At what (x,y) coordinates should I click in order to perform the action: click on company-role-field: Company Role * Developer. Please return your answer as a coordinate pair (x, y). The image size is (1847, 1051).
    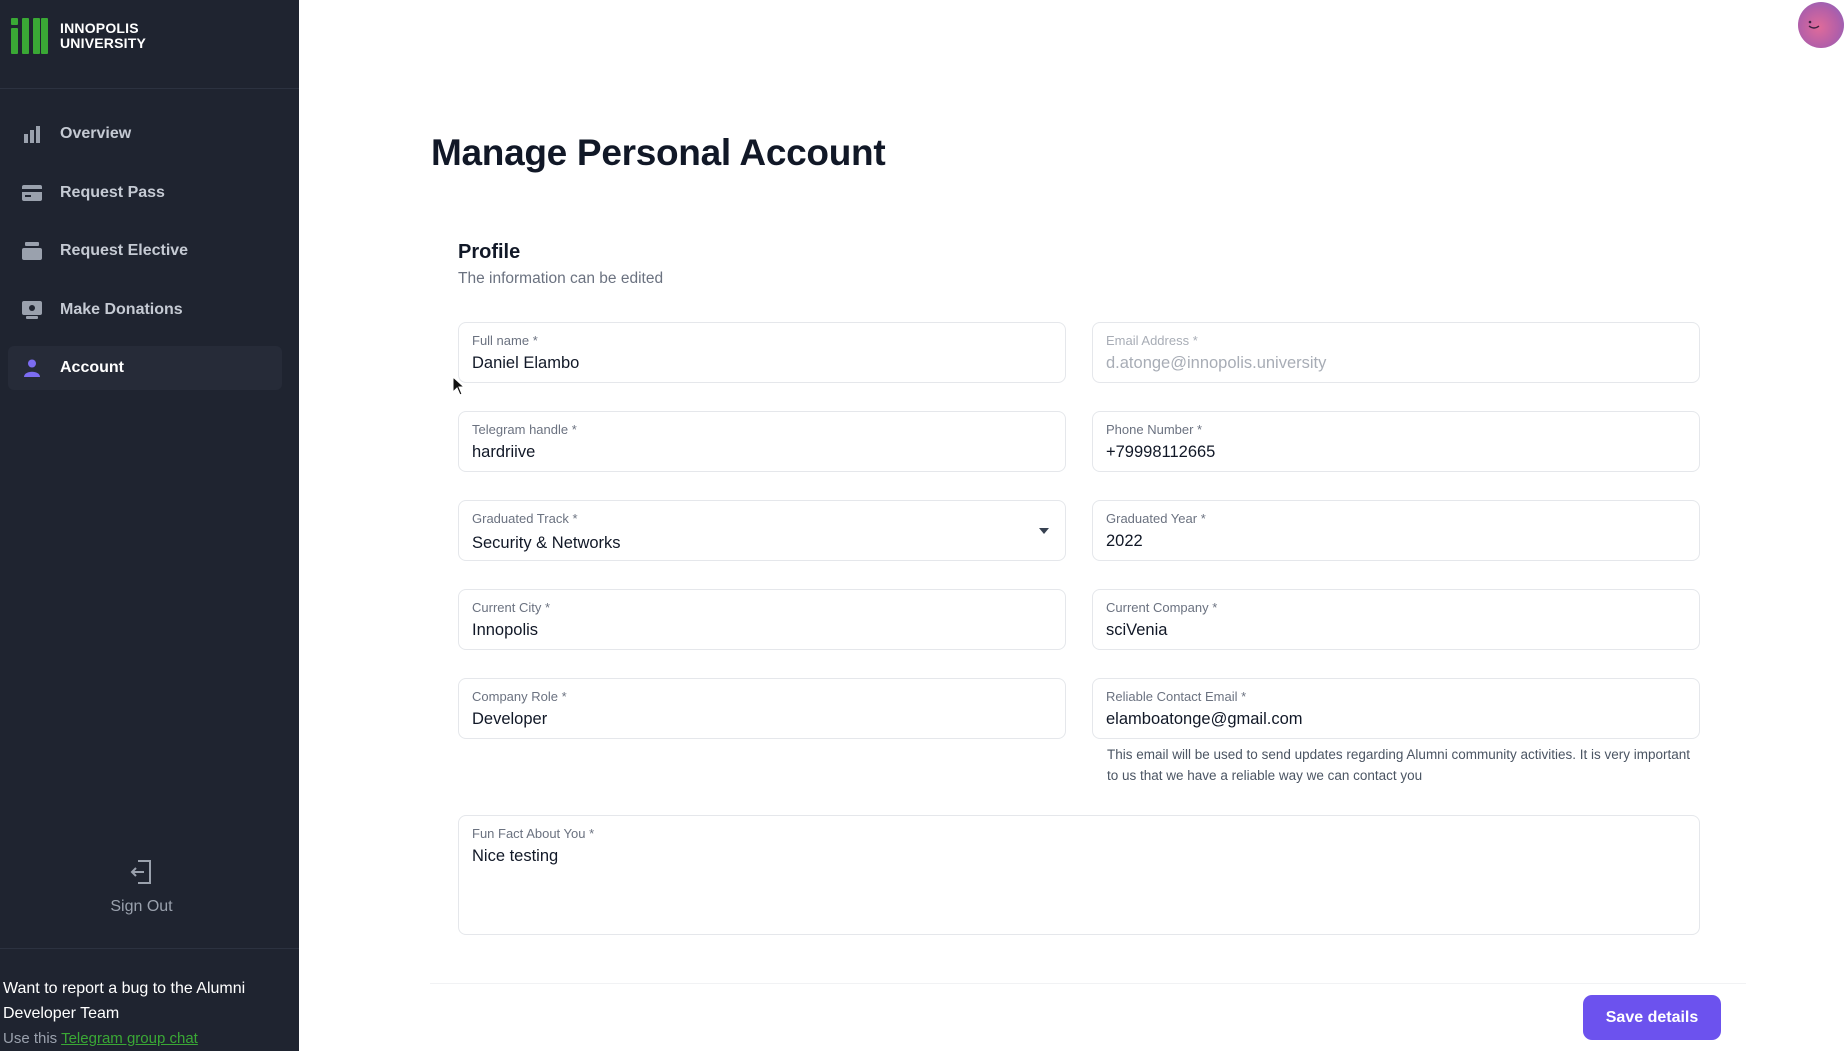
    Looking at the image, I should click on (762, 708).